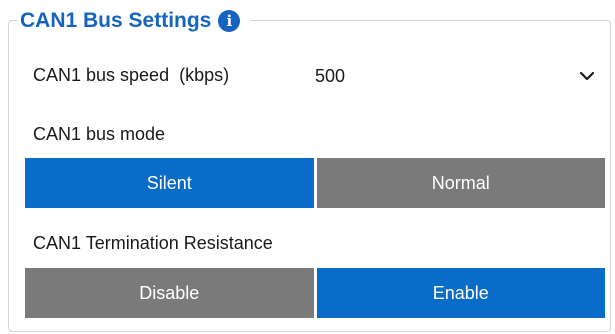 The image size is (615, 334). I want to click on group-header: CAN1 Bus Settings i, so click(134, 21).